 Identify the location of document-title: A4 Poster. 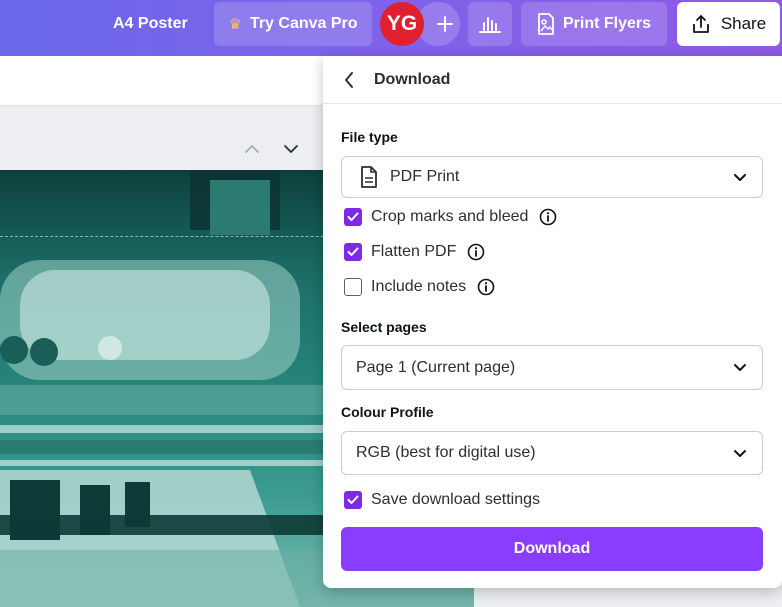
(150, 24).